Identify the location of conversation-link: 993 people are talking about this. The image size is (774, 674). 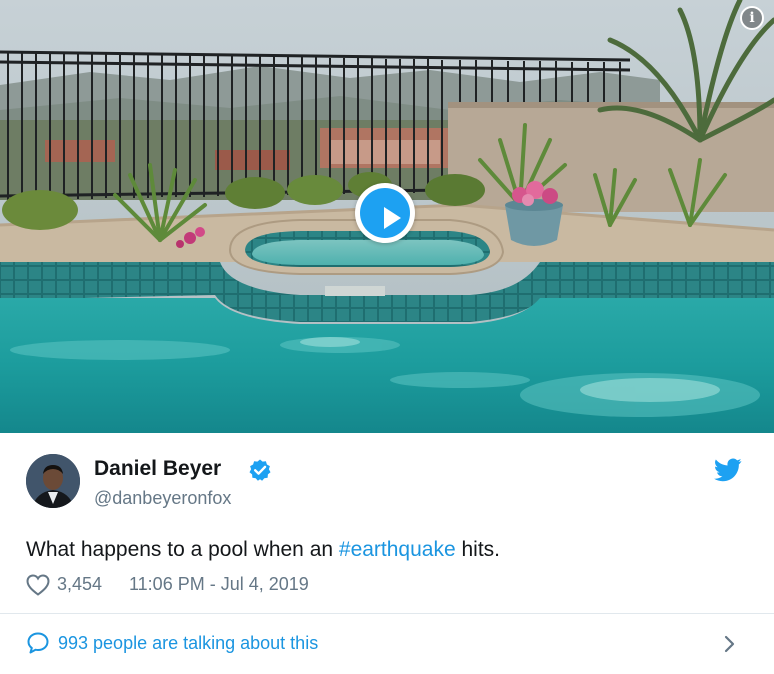
(387, 644).